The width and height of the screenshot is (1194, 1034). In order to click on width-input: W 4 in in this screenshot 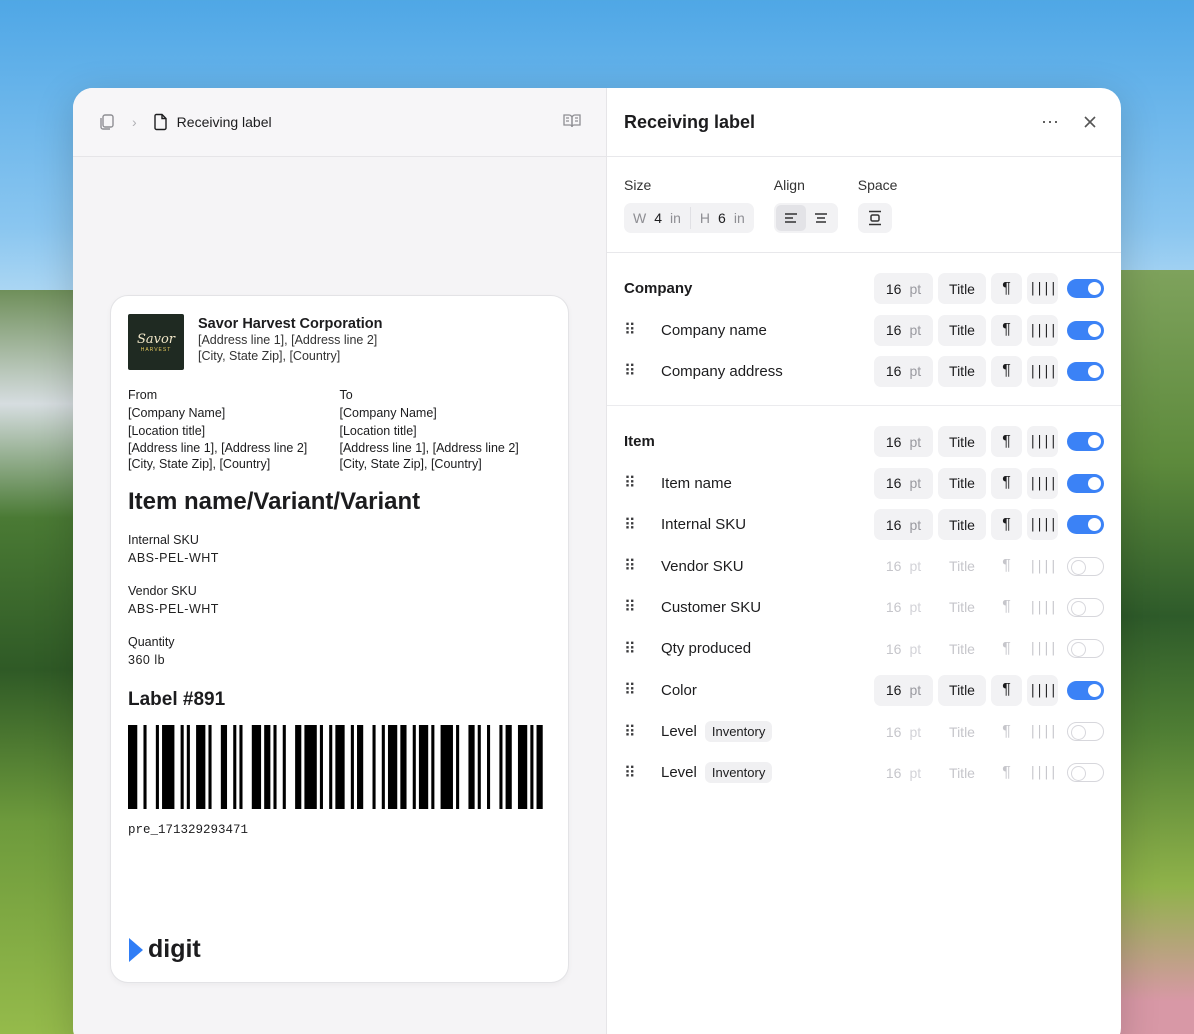, I will do `click(657, 218)`.